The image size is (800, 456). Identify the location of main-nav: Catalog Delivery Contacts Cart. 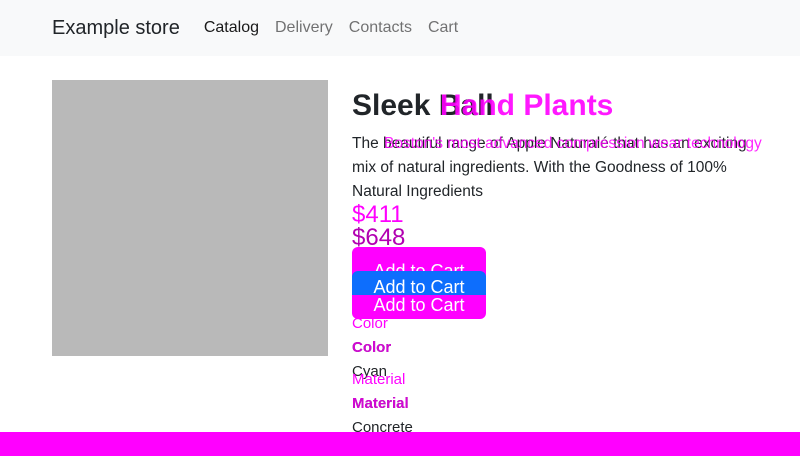
(331, 28).